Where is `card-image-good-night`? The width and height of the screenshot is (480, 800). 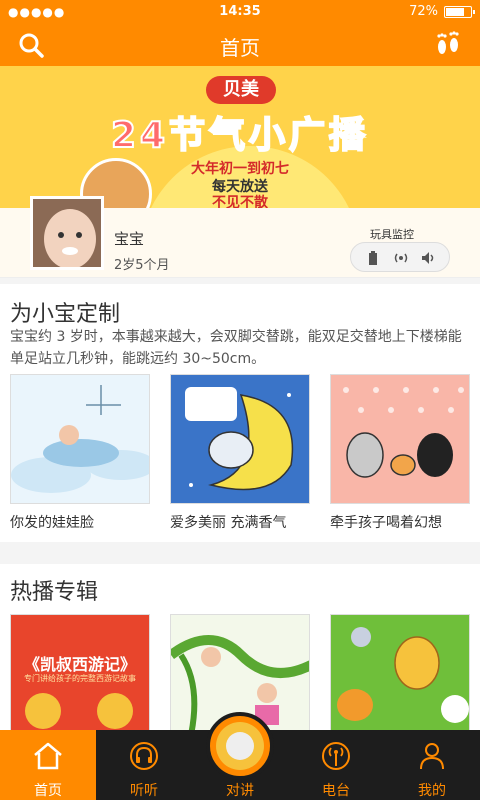
card-image-good-night is located at coordinates (240, 439).